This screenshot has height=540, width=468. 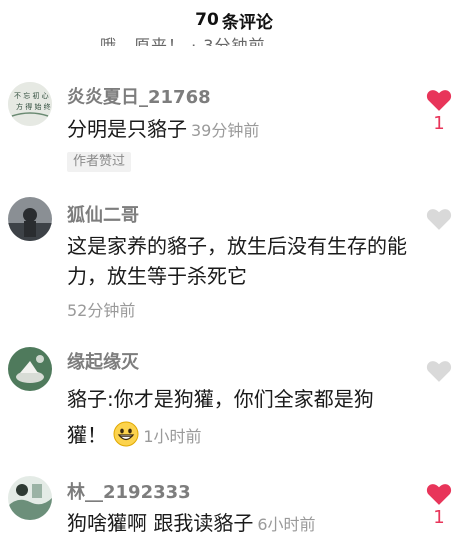 What do you see at coordinates (139, 96) in the screenshot?
I see `username: 炎炎夏日_21768` at bounding box center [139, 96].